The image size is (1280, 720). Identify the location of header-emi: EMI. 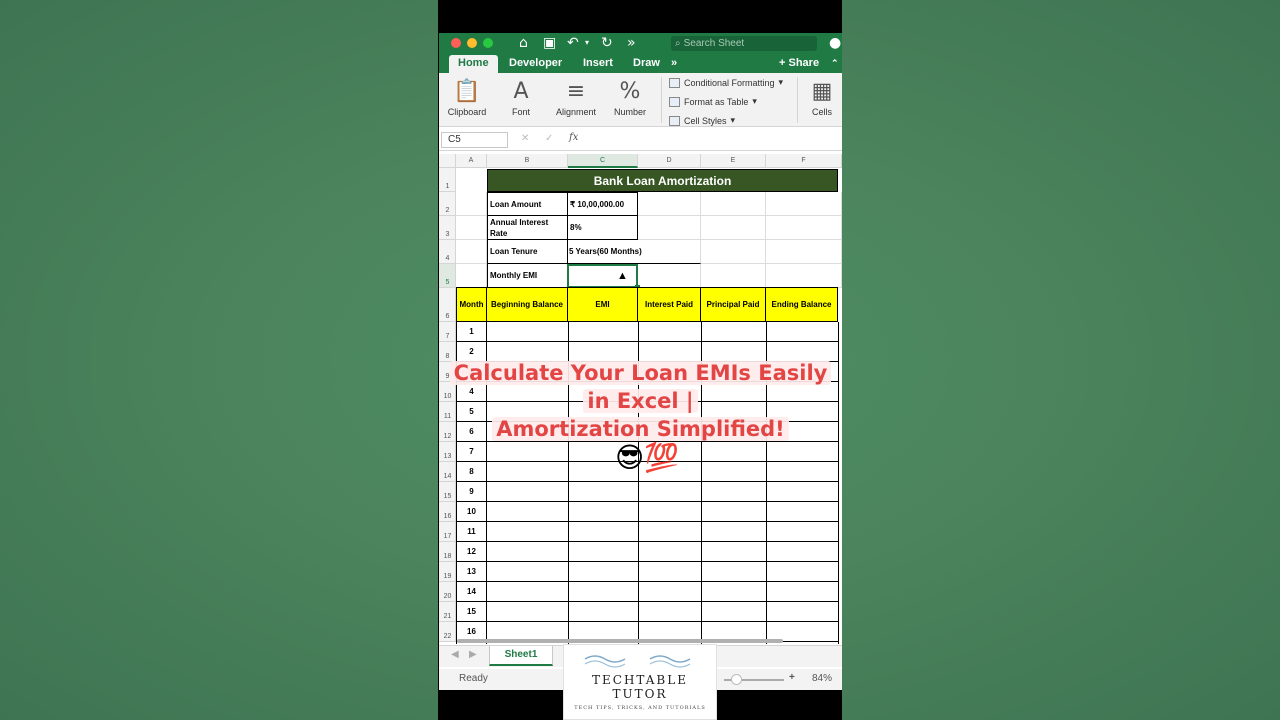
(603, 304).